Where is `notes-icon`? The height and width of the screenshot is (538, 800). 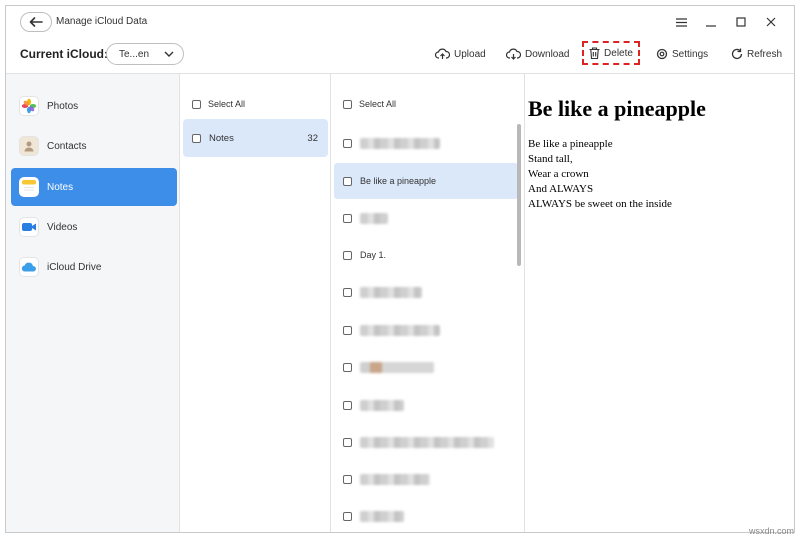 notes-icon is located at coordinates (29, 187).